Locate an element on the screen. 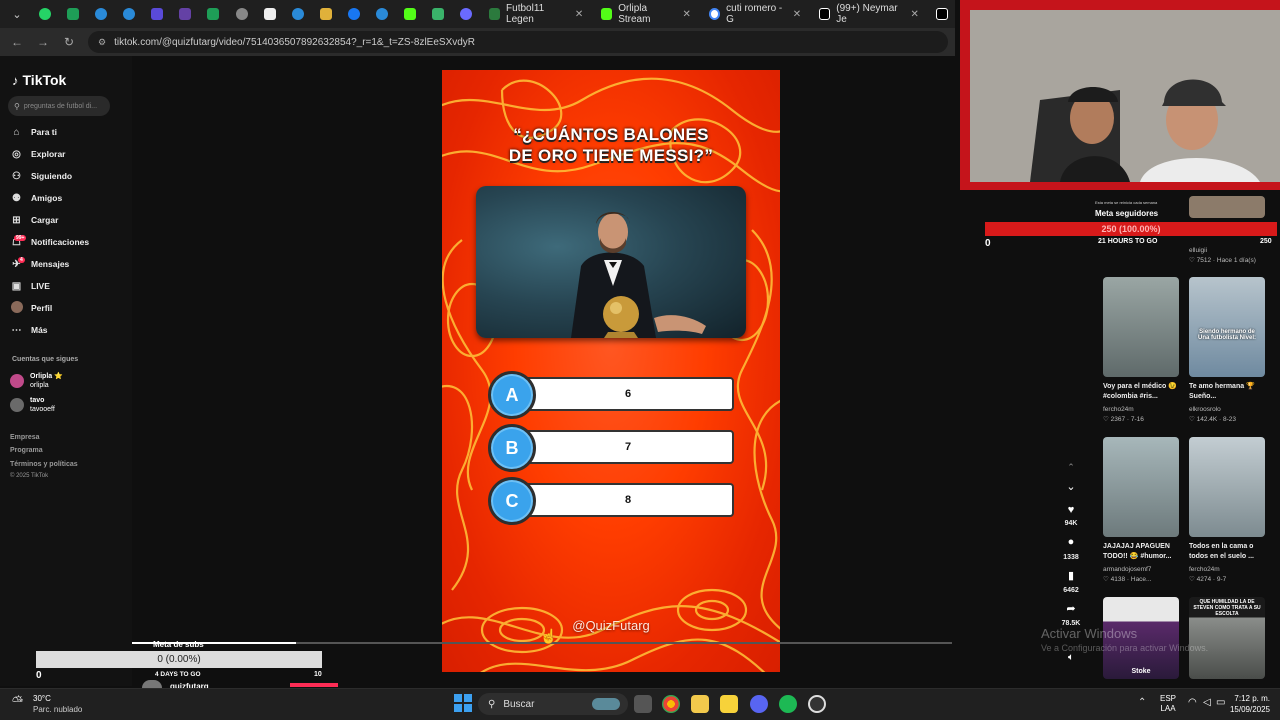 The image size is (1280, 720). weather-widget: 30°C Parc. nublado is located at coordinates (57, 704).